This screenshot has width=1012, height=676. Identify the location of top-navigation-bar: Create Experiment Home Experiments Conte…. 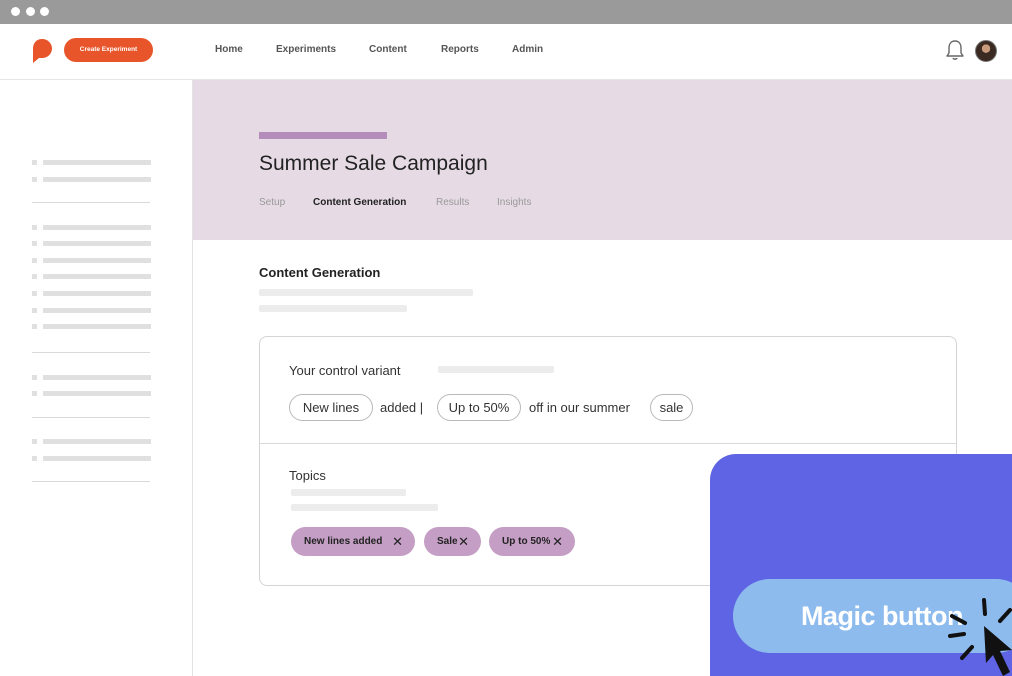
(506, 52).